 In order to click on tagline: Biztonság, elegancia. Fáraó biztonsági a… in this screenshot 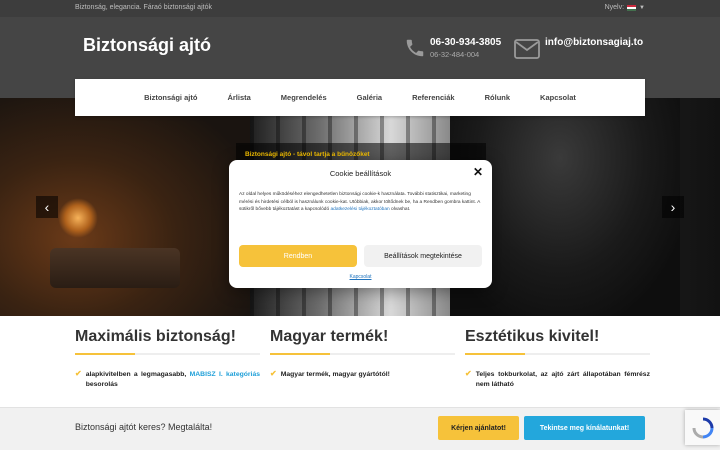, I will do `click(143, 7)`.